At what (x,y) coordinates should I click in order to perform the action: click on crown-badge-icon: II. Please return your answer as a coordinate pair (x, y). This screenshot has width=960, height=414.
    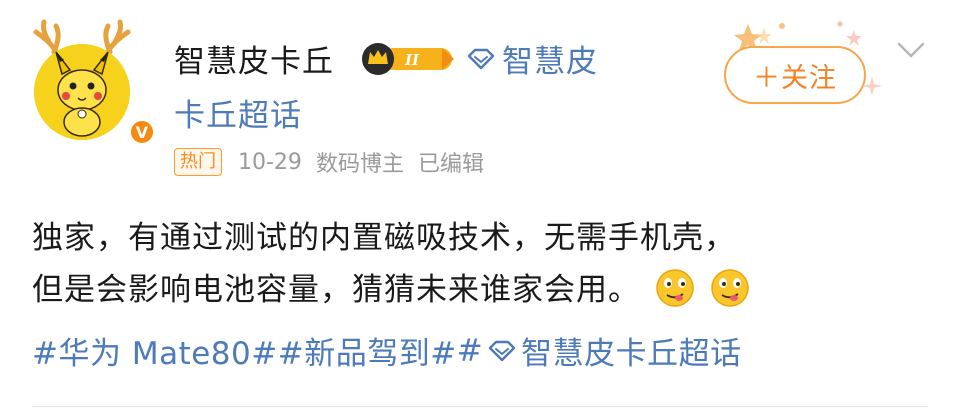
    Looking at the image, I should click on (409, 58).